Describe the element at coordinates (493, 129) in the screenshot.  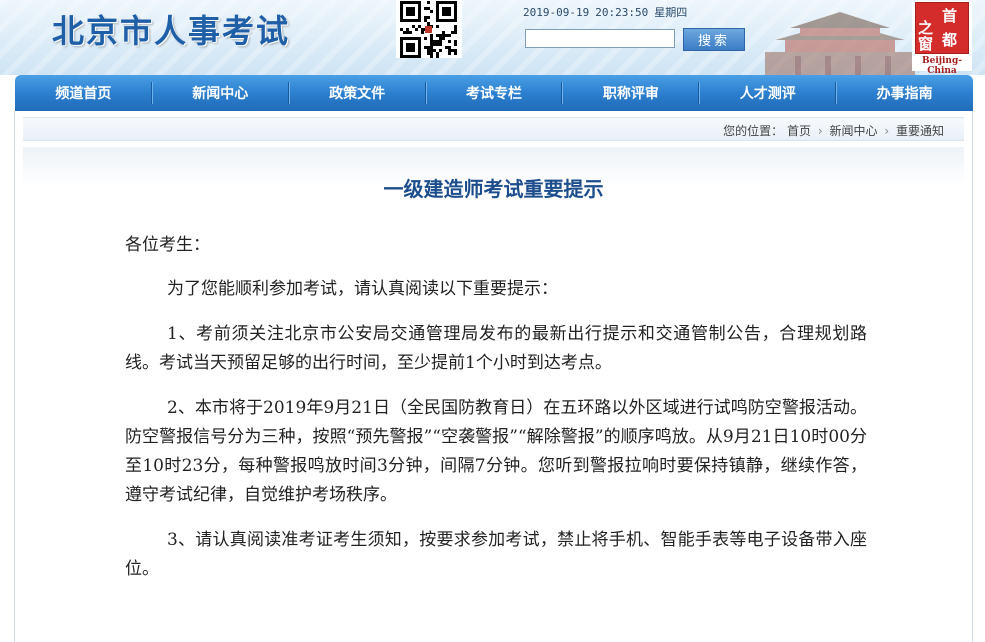
I see `breadcrumb-bar: 您的位置： 首页 › 新闻中心 › 重要通知` at that location.